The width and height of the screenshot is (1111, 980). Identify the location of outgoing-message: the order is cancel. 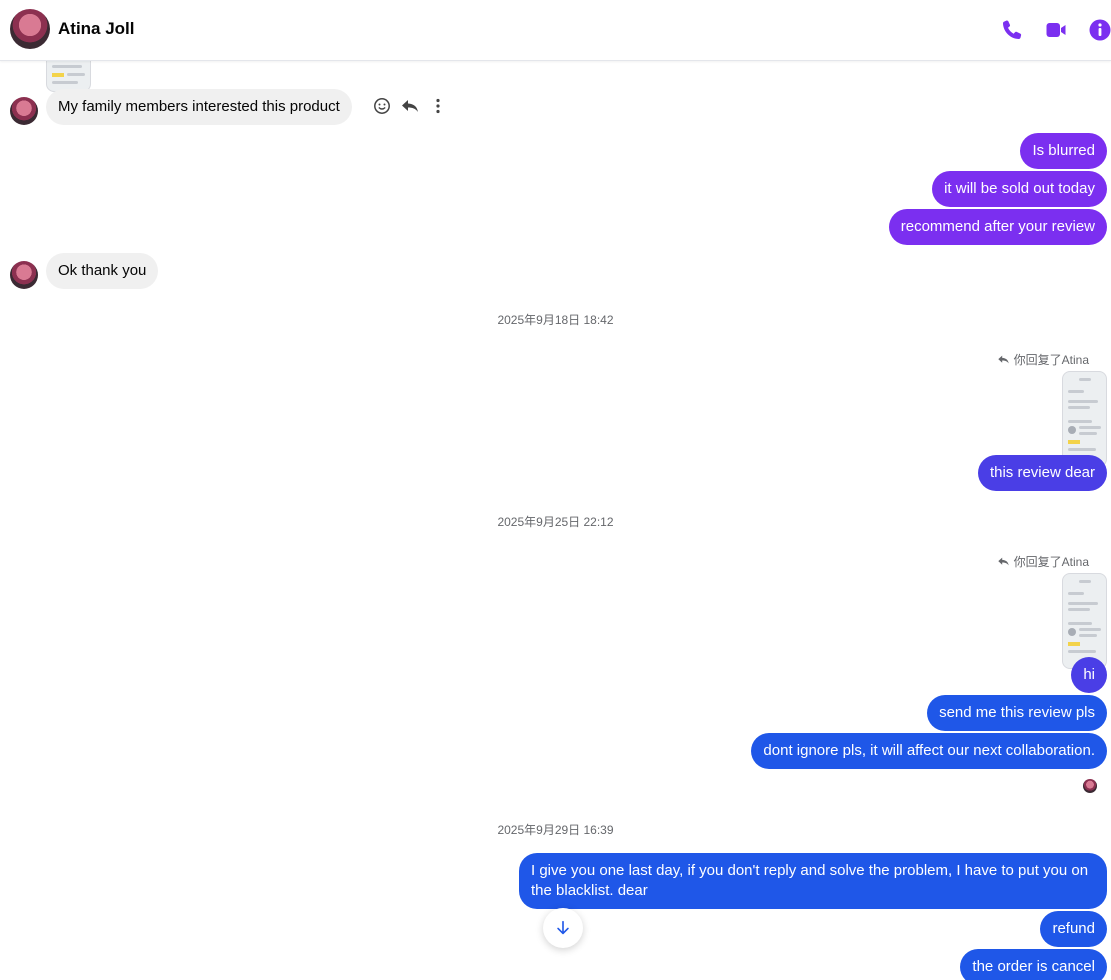
(1033, 964).